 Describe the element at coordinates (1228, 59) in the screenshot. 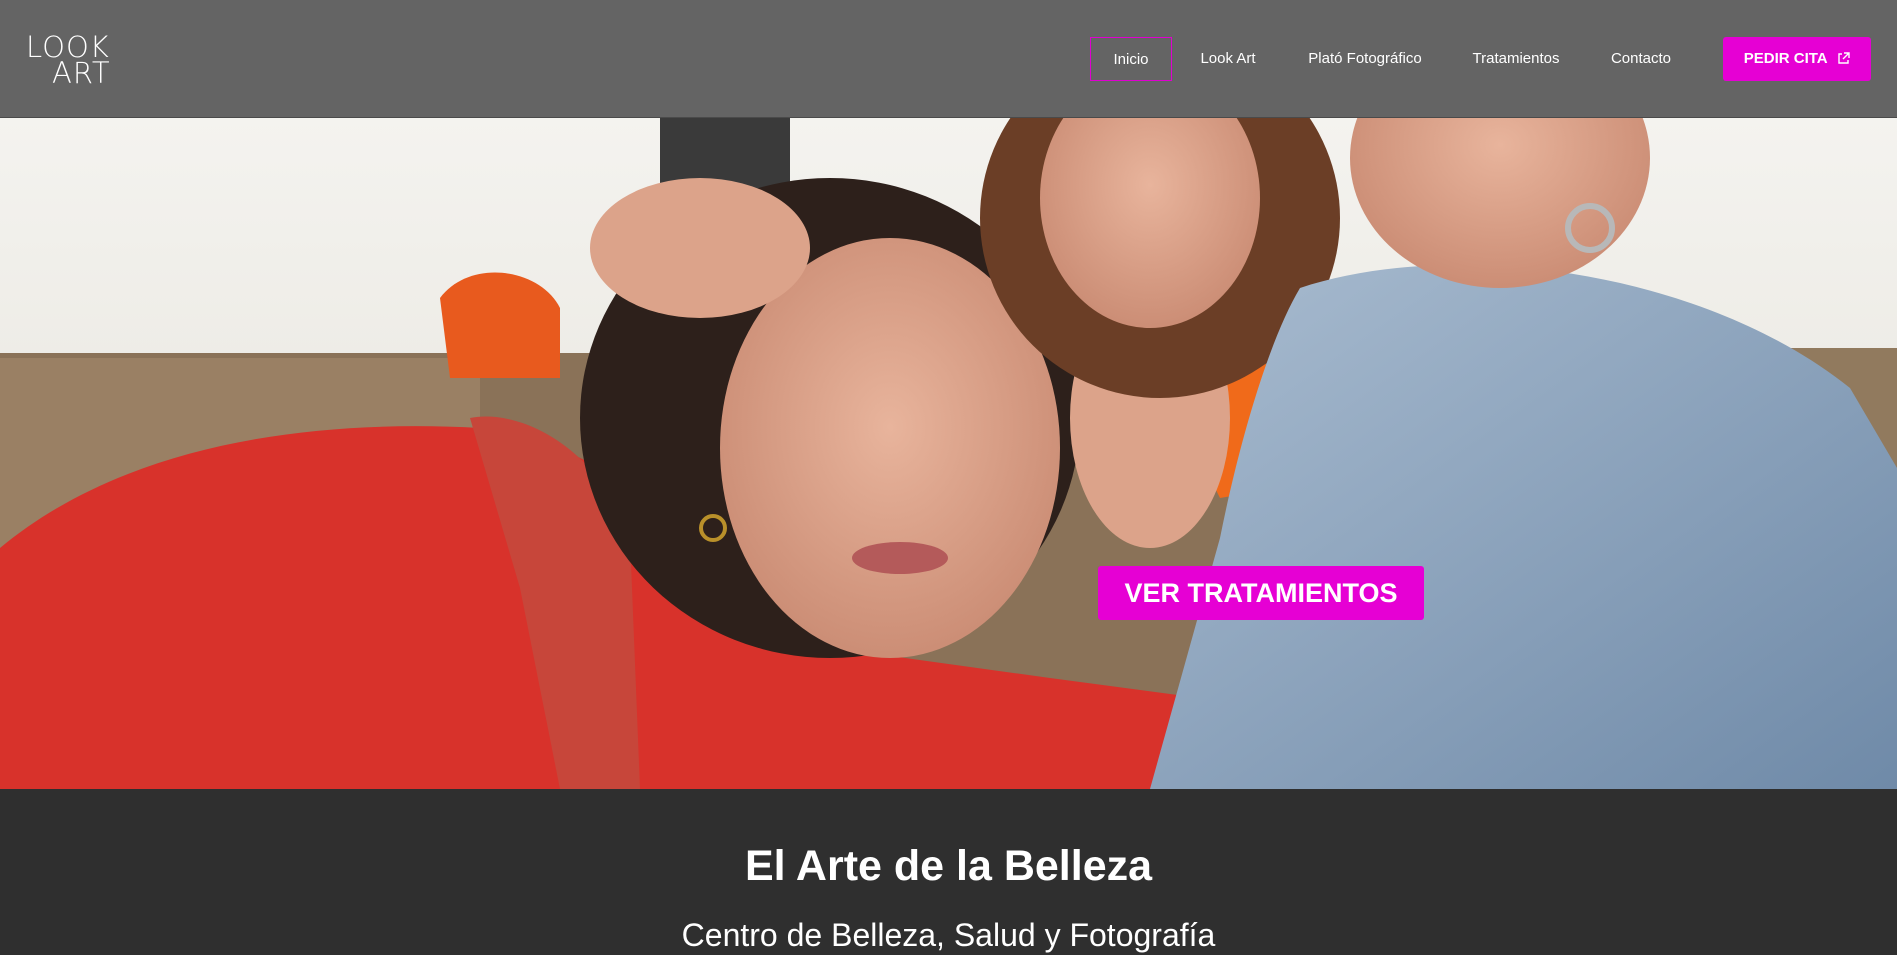

I see `nav-item-look-art: Look Art` at that location.